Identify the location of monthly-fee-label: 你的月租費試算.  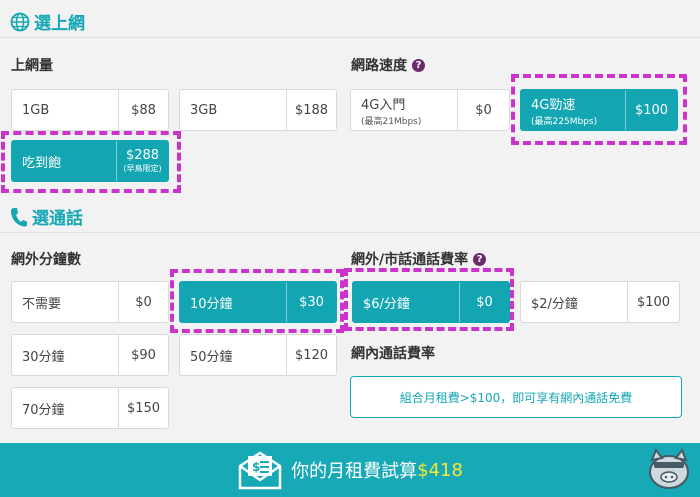
(354, 471).